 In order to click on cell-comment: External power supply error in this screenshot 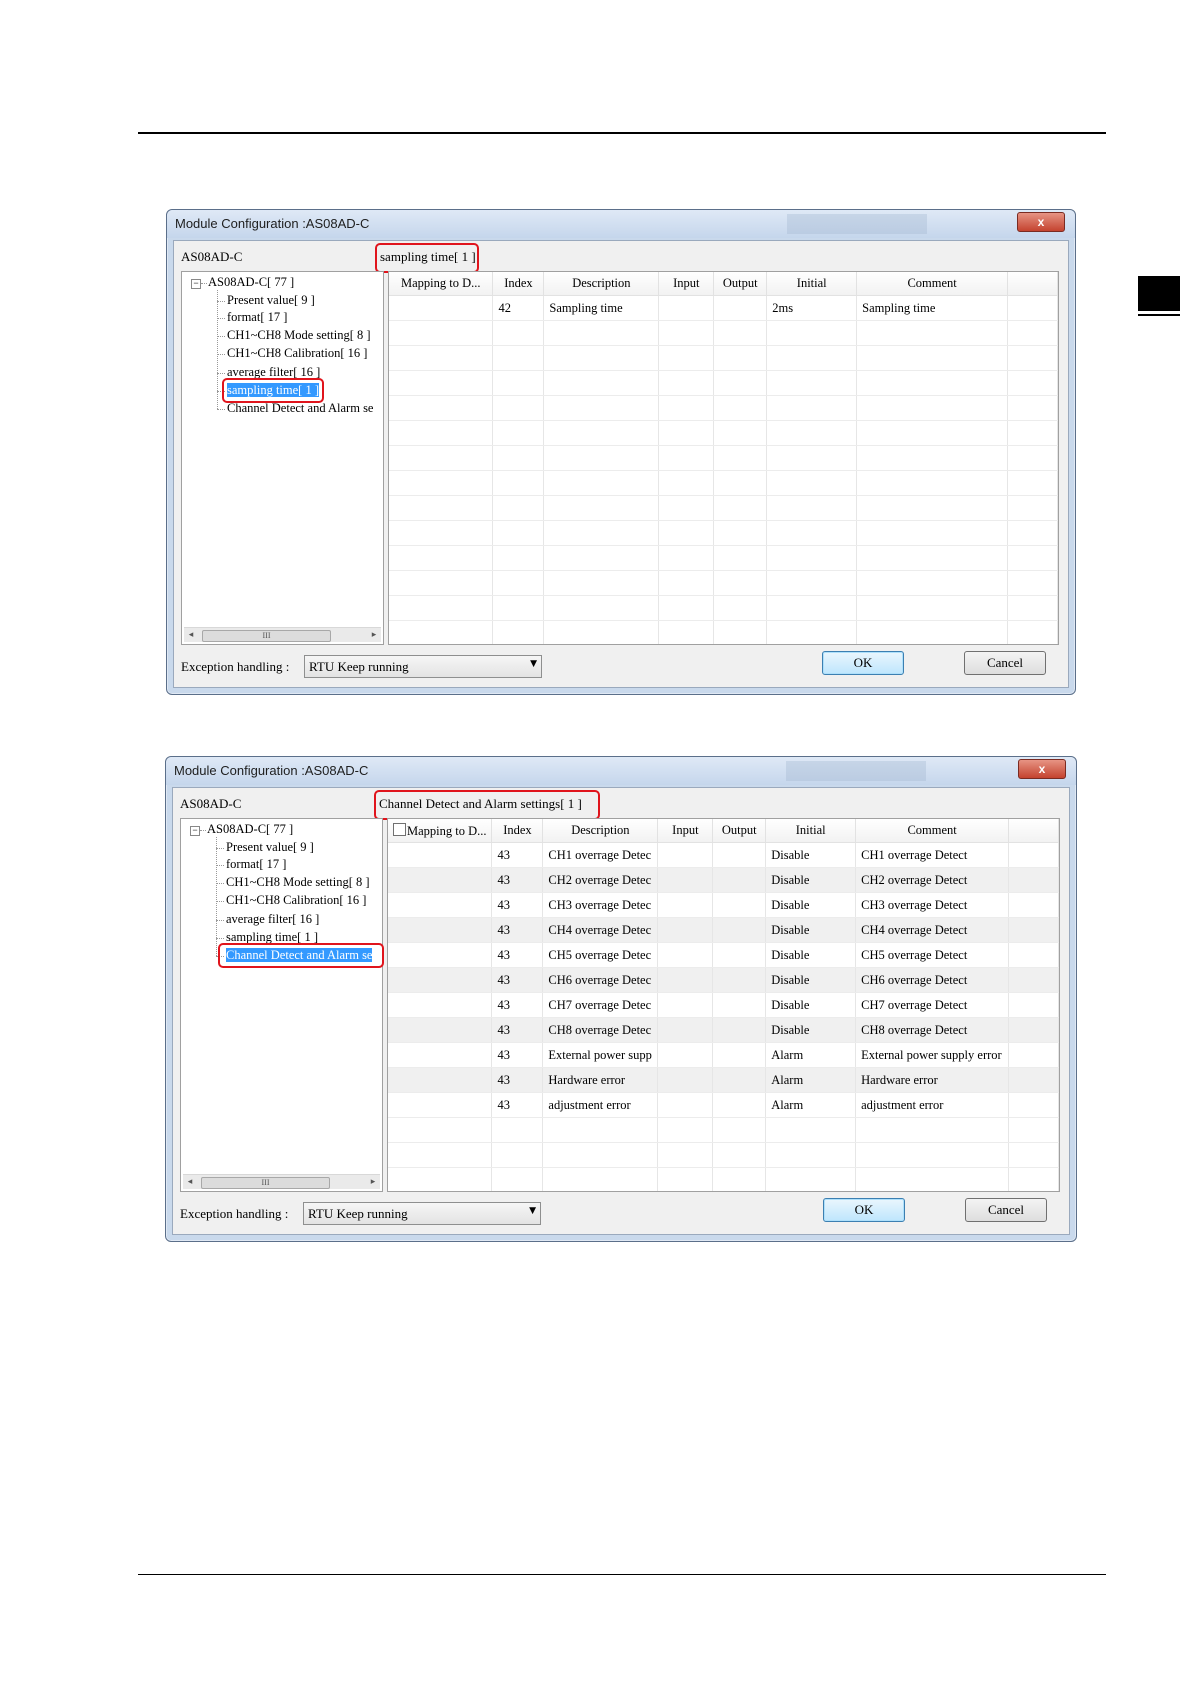, I will do `click(932, 1055)`.